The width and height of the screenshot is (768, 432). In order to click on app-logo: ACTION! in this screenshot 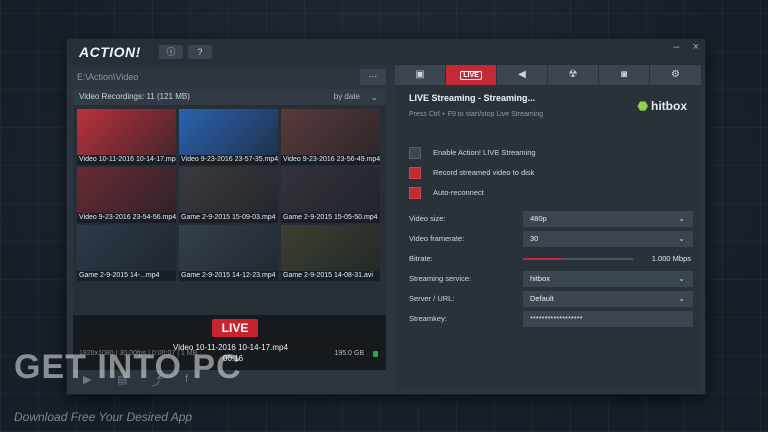, I will do `click(110, 52)`.